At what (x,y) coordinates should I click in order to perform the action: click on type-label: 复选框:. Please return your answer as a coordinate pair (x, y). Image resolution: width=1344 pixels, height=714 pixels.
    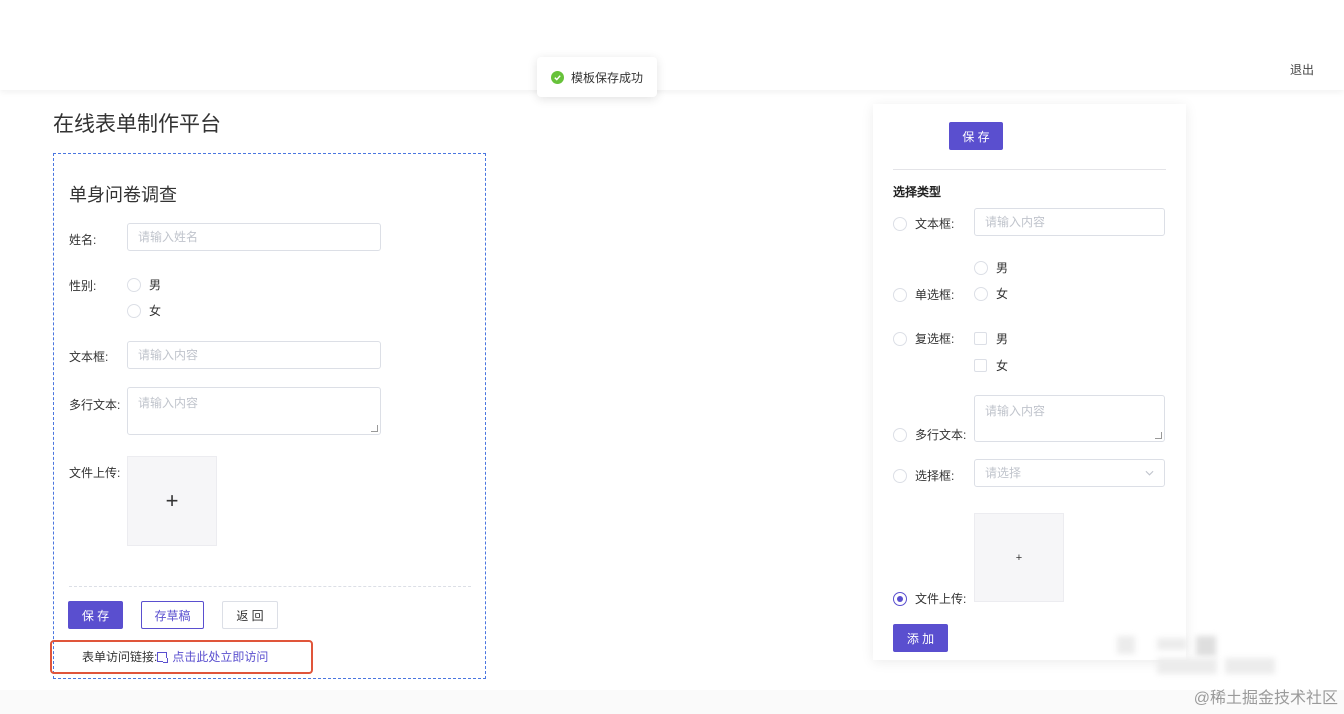
    Looking at the image, I should click on (935, 339).